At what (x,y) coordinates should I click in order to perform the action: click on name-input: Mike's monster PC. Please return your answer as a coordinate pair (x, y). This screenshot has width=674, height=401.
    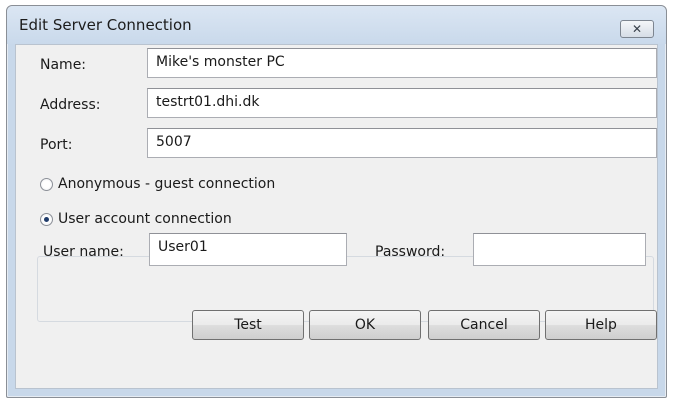
    Looking at the image, I should click on (402, 63).